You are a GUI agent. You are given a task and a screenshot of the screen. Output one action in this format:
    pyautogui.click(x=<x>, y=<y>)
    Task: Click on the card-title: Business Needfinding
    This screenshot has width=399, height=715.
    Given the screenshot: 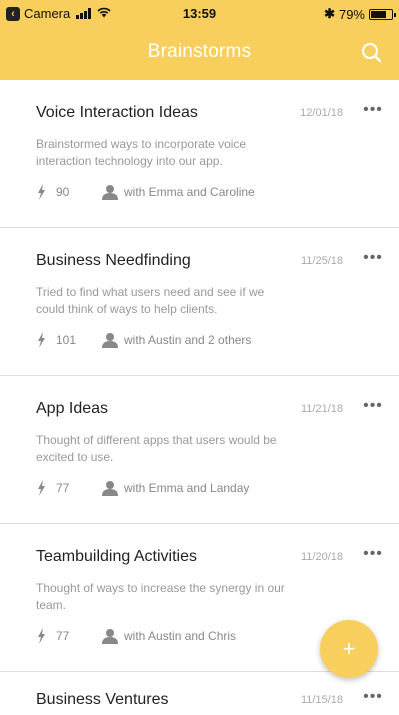 What is the action you would take?
    pyautogui.click(x=113, y=260)
    